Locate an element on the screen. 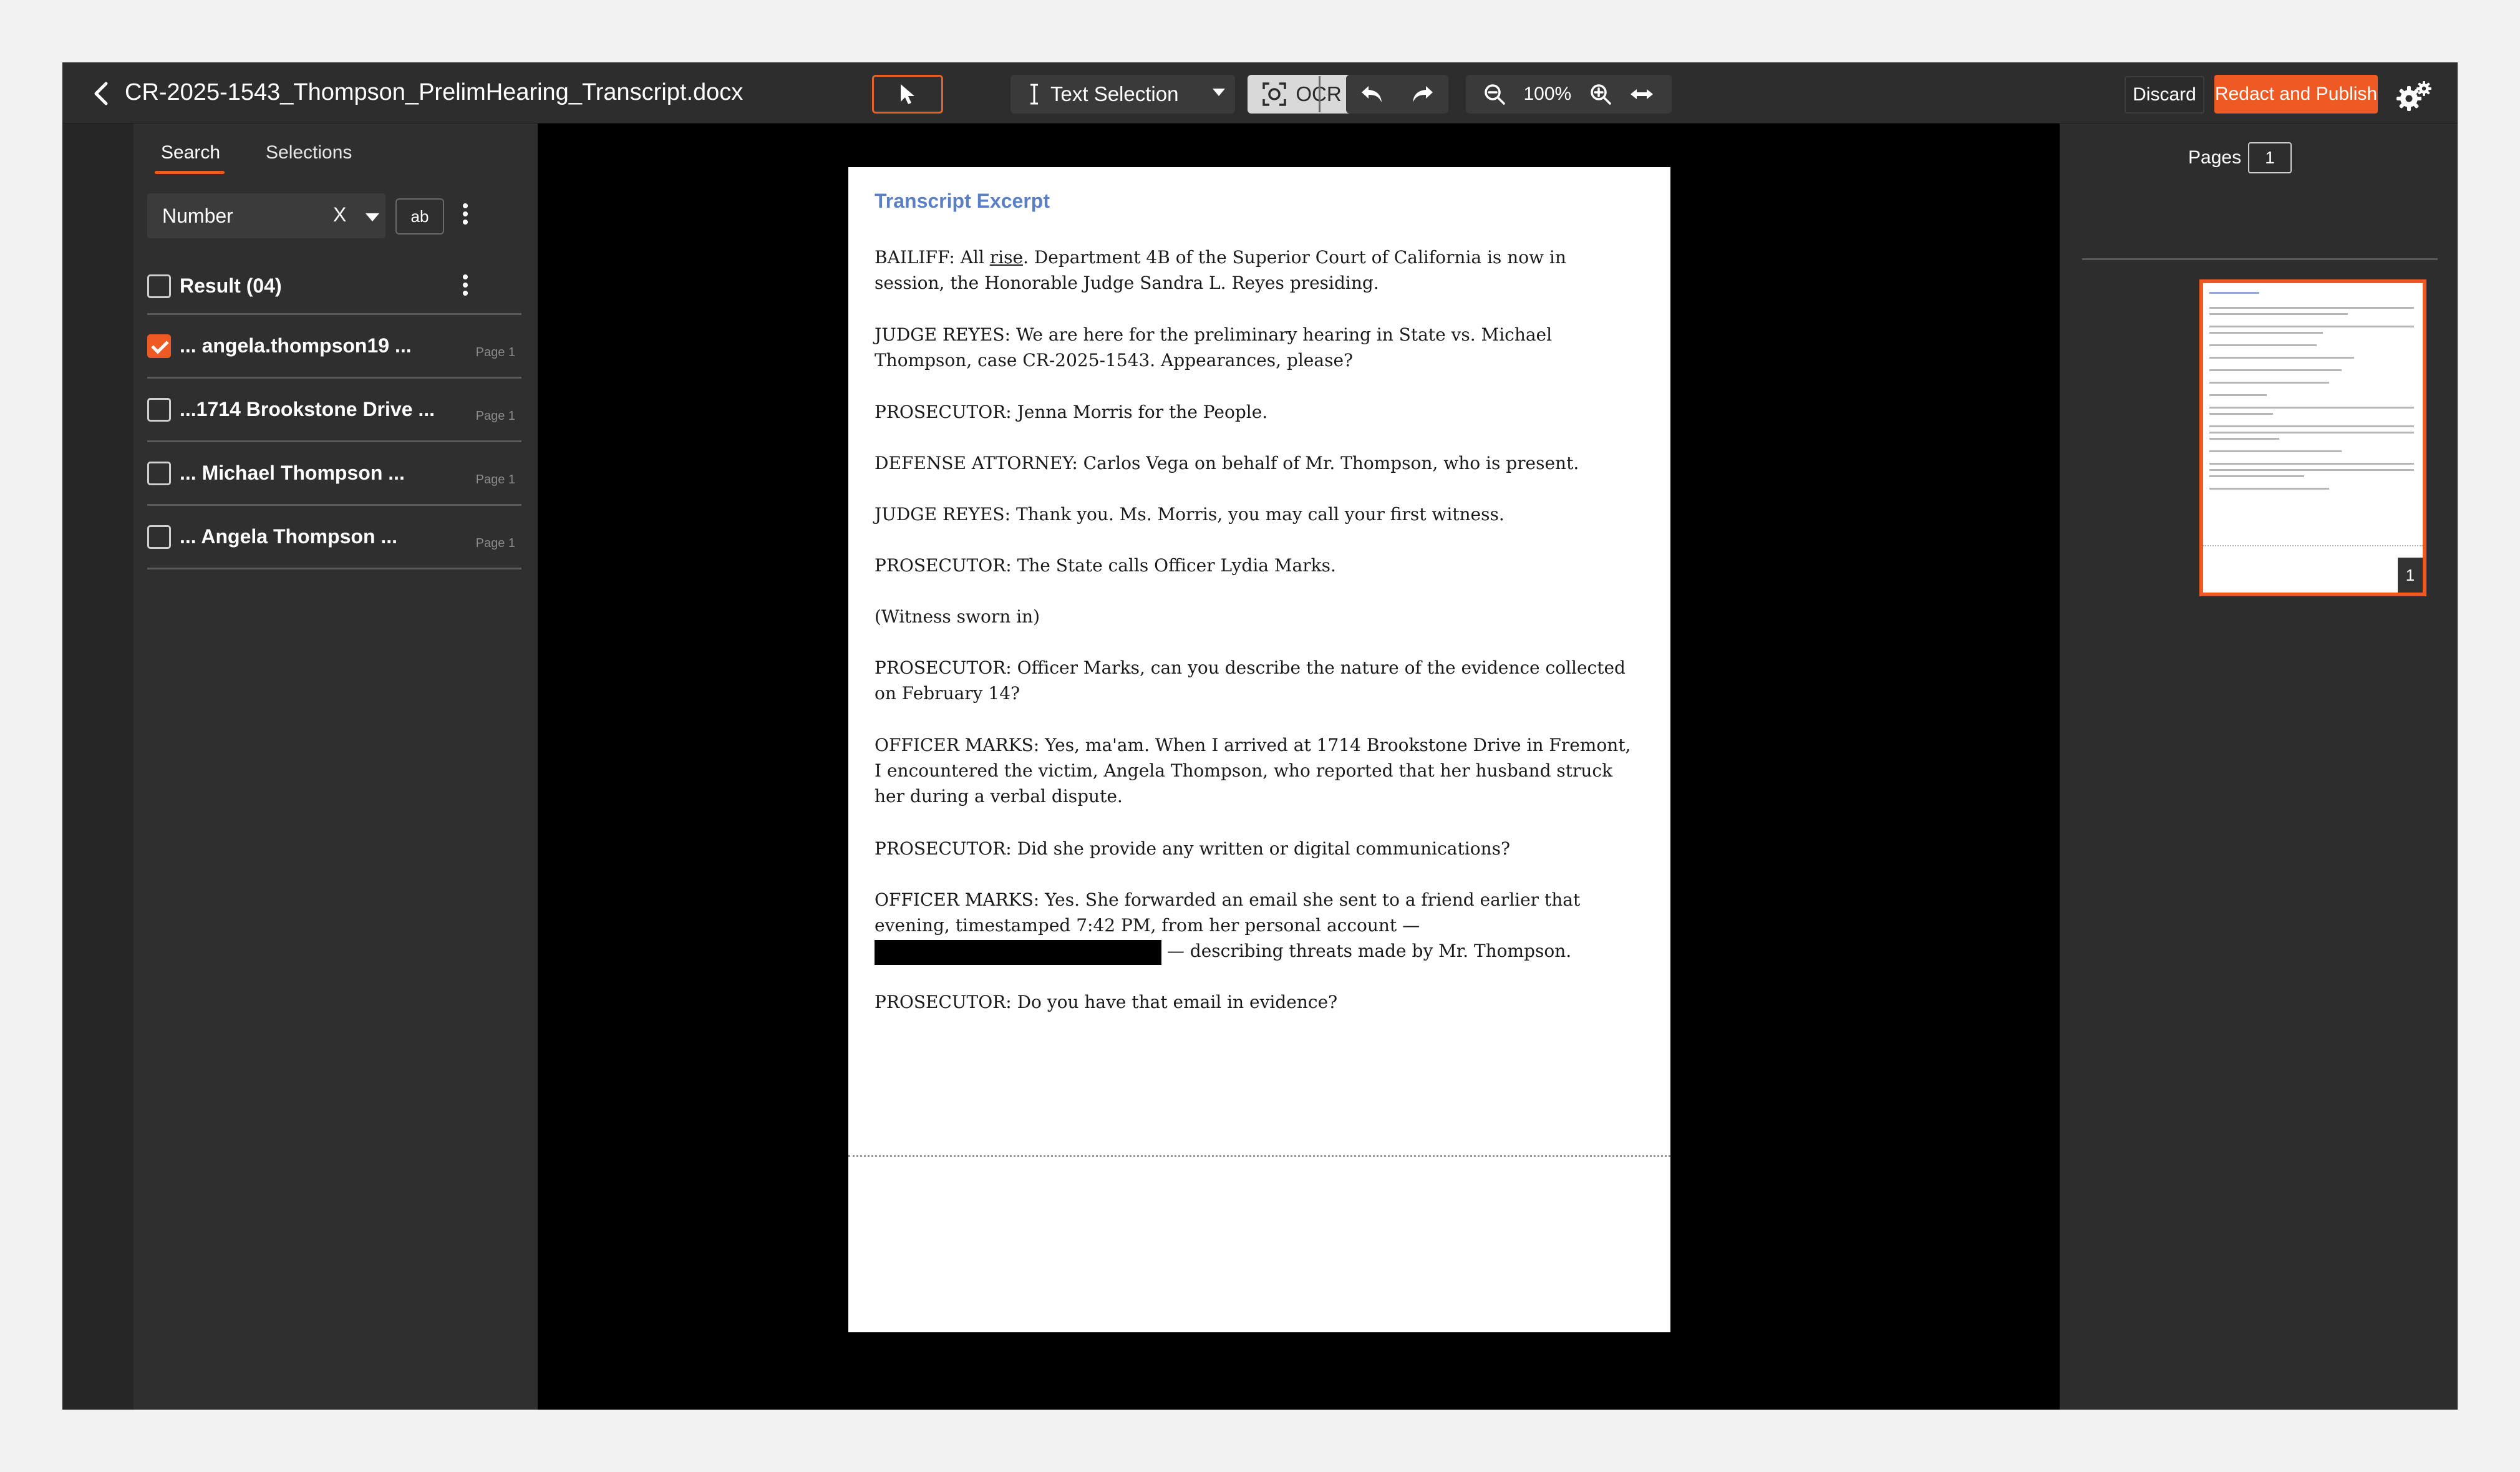 The width and height of the screenshot is (2520, 1472). match-case-button: ab is located at coordinates (419, 217).